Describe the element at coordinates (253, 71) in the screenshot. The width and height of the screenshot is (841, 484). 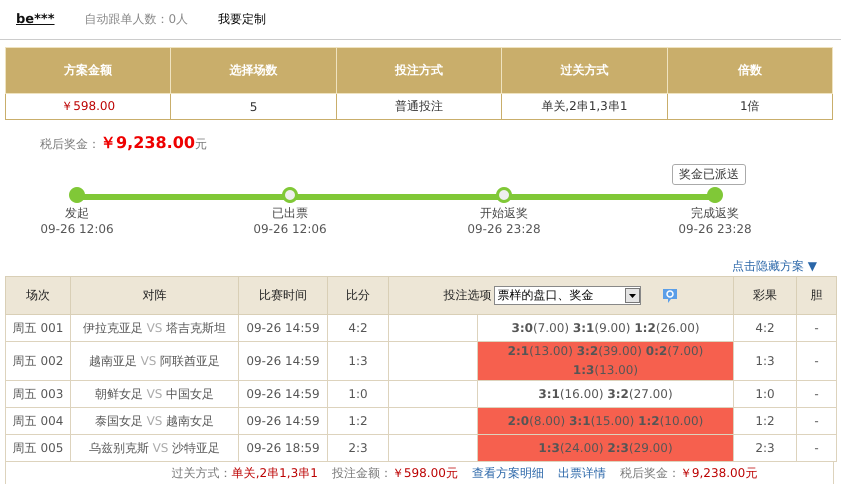
I see `column-header: 选择场数` at that location.